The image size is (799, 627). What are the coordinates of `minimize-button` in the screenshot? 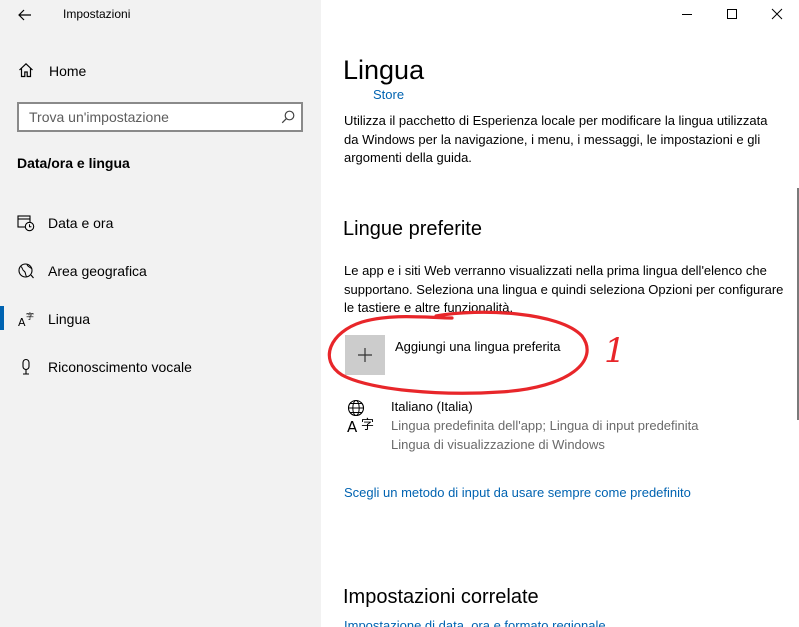 It's located at (687, 14).